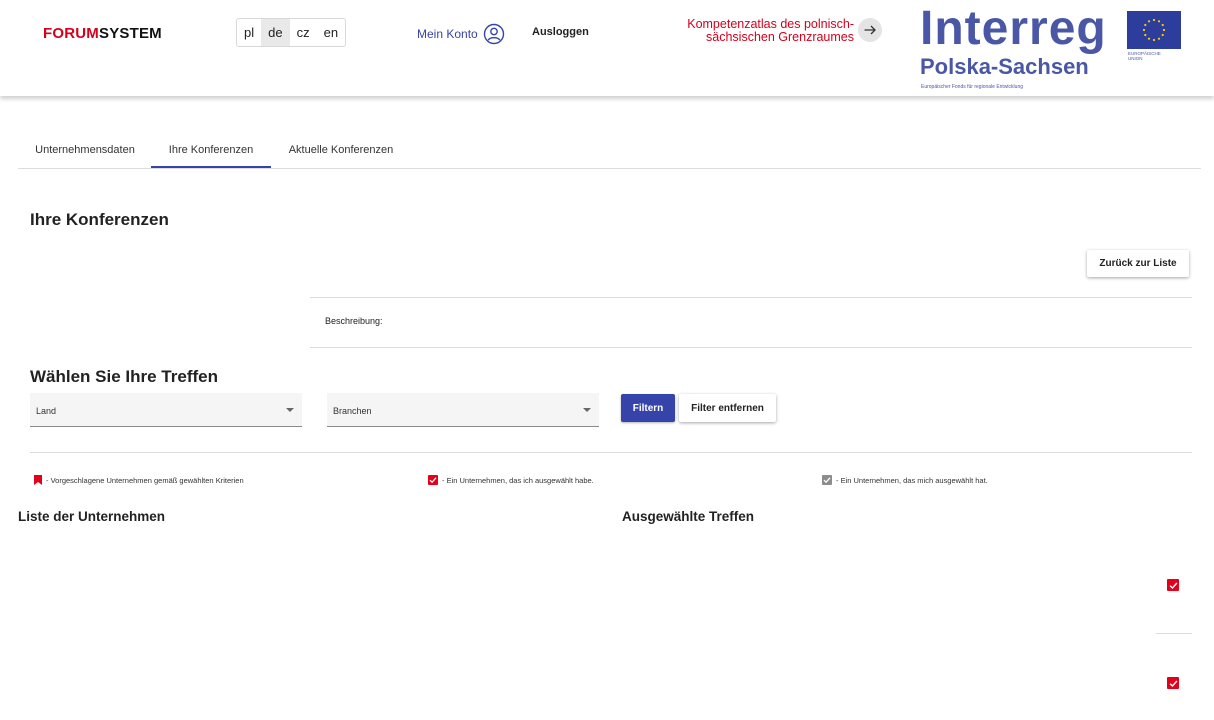 The image size is (1214, 720). Describe the element at coordinates (560, 32) in the screenshot. I see `logout-link: Ausloggen` at that location.